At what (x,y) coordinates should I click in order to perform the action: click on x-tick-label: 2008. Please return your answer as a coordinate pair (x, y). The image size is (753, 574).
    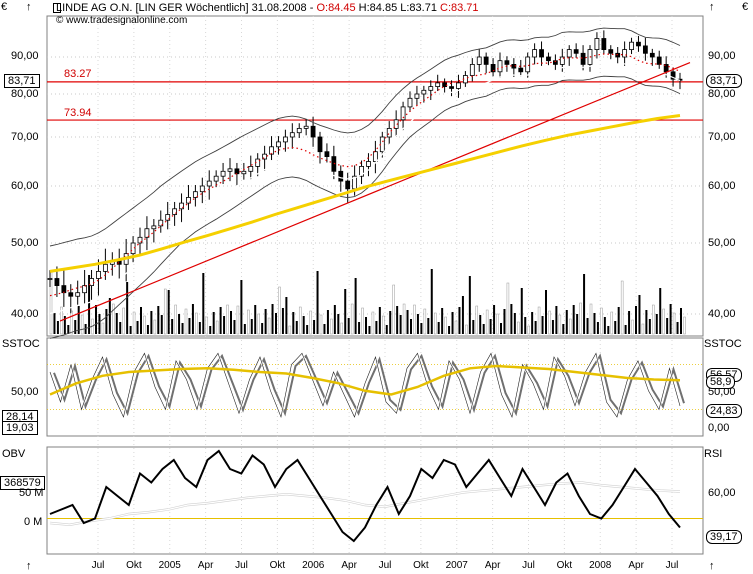
    Looking at the image, I should click on (600, 565).